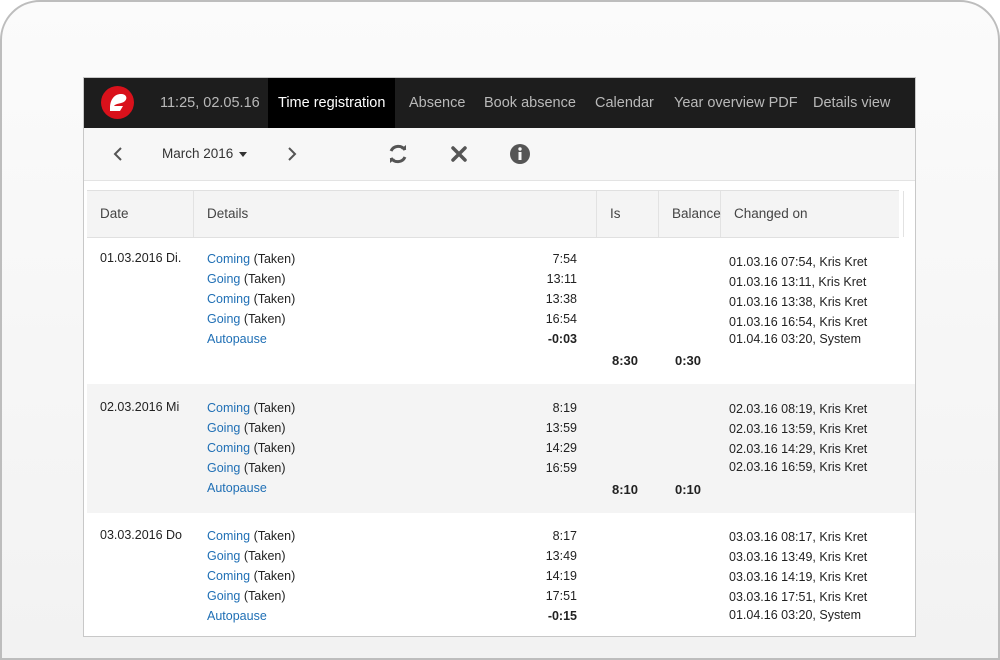 Image resolution: width=1000 pixels, height=660 pixels. Describe the element at coordinates (625, 489) in the screenshot. I see `day-is-total: 8:10` at that location.